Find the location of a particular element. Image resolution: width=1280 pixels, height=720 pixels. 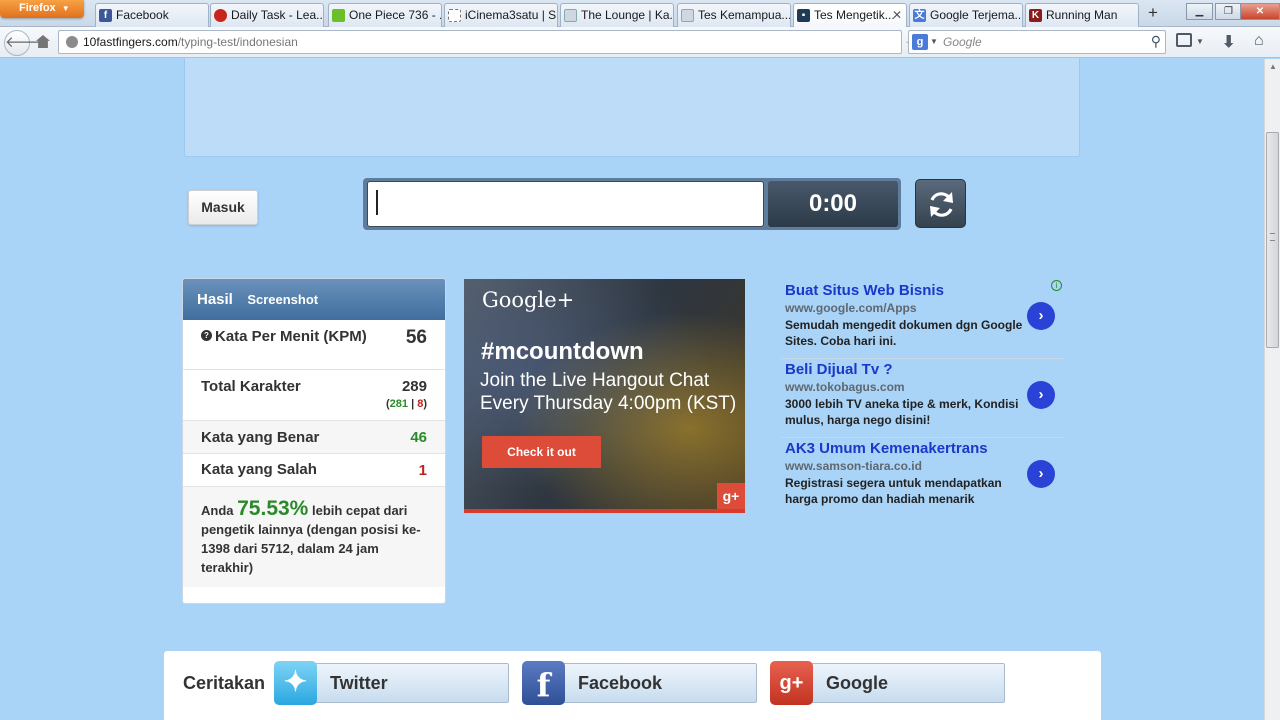

minimize-button: ▁ is located at coordinates (1199, 11).